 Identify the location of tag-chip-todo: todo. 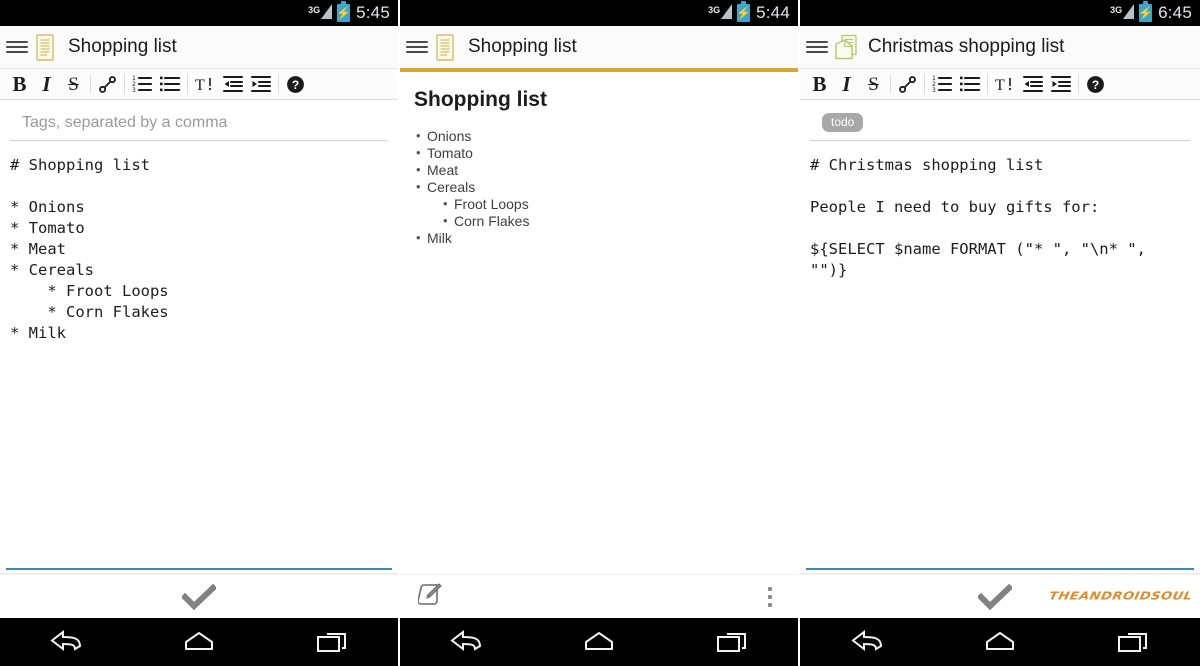
(843, 122).